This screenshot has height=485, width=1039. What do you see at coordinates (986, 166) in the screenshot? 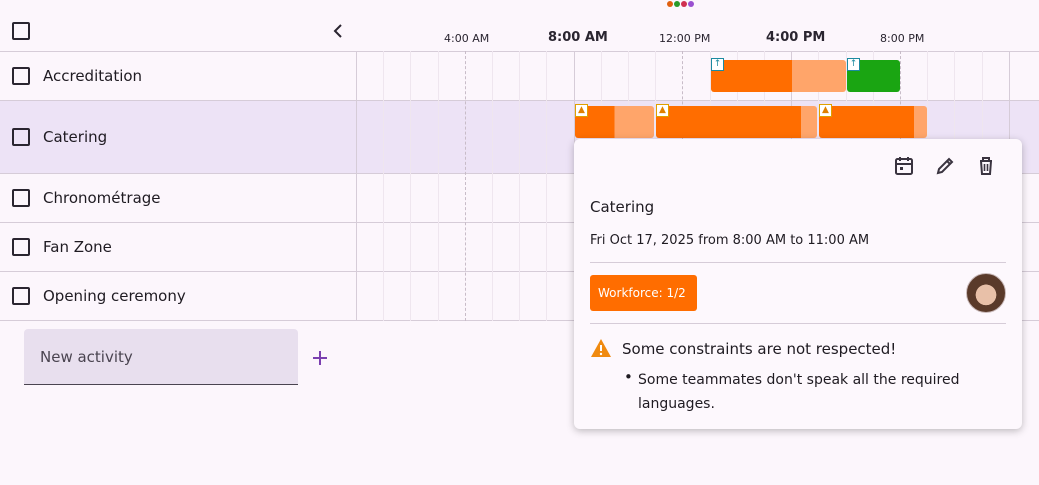
I see `delete-icon` at bounding box center [986, 166].